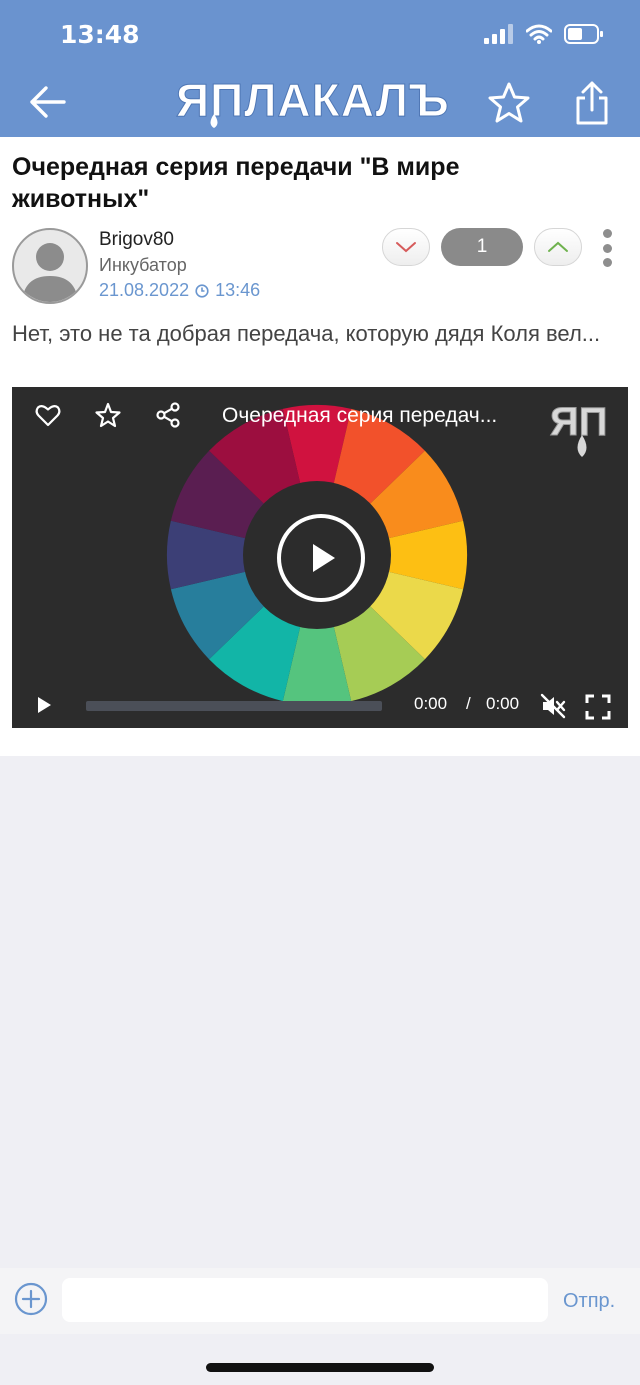 The image size is (640, 1385). What do you see at coordinates (539, 34) in the screenshot?
I see `wifi-icon` at bounding box center [539, 34].